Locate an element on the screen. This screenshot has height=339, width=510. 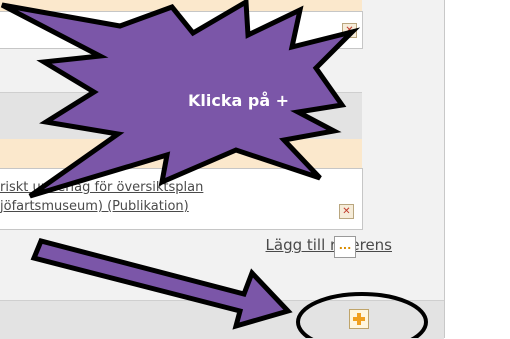
highlight-strip-middle is located at coordinates (181, 153).